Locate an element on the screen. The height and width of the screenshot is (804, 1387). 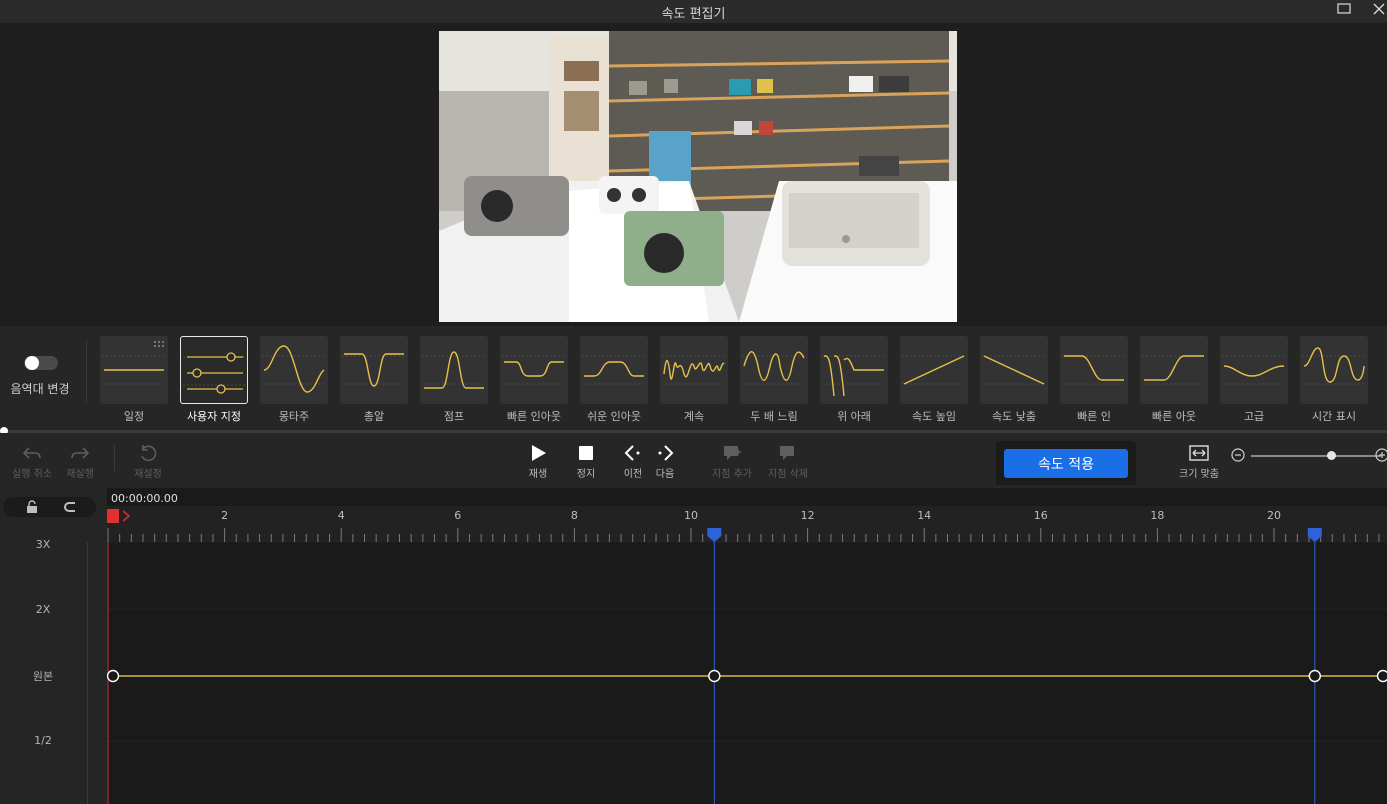
preset-advanced: 고급 is located at coordinates (1254, 382).